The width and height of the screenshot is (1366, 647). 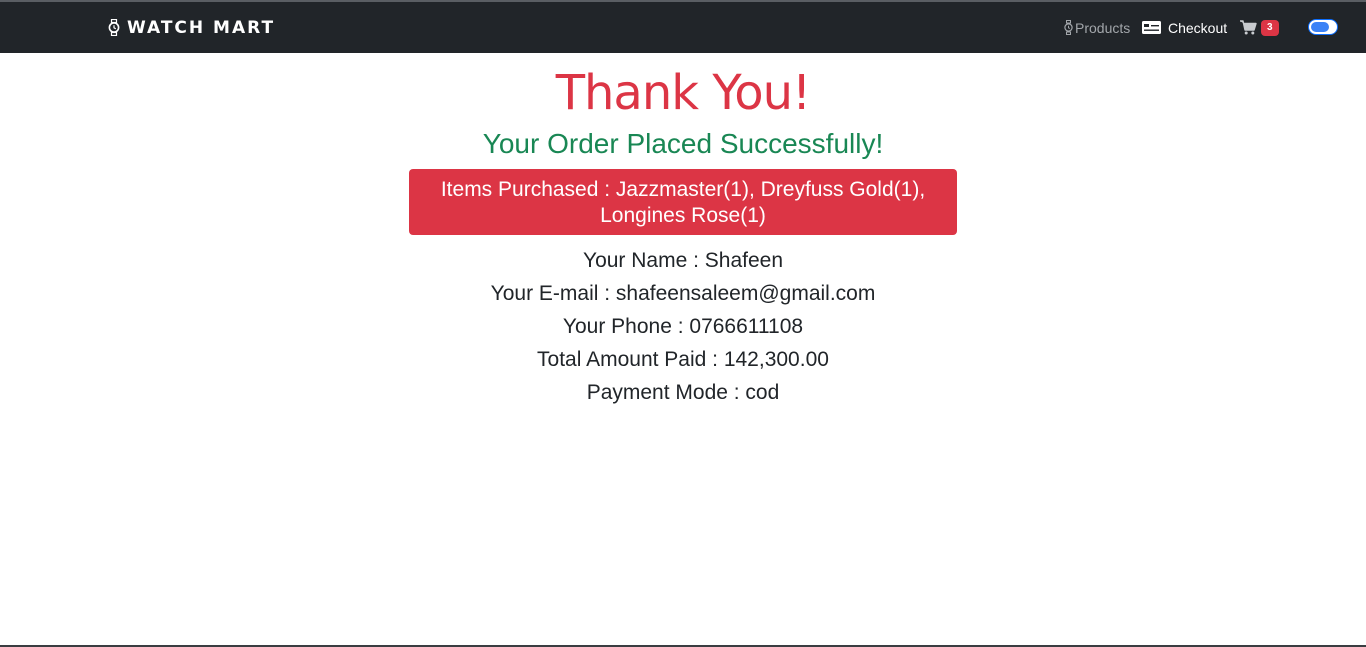 What do you see at coordinates (1270, 27) in the screenshot?
I see `cart-count-badge: 3` at bounding box center [1270, 27].